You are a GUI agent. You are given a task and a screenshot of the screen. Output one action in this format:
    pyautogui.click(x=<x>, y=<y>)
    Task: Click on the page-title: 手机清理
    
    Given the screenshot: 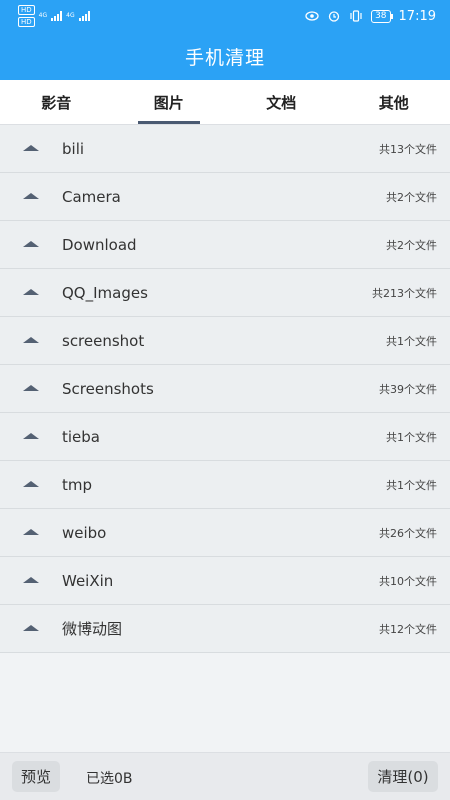 What is the action you would take?
    pyautogui.click(x=224, y=57)
    